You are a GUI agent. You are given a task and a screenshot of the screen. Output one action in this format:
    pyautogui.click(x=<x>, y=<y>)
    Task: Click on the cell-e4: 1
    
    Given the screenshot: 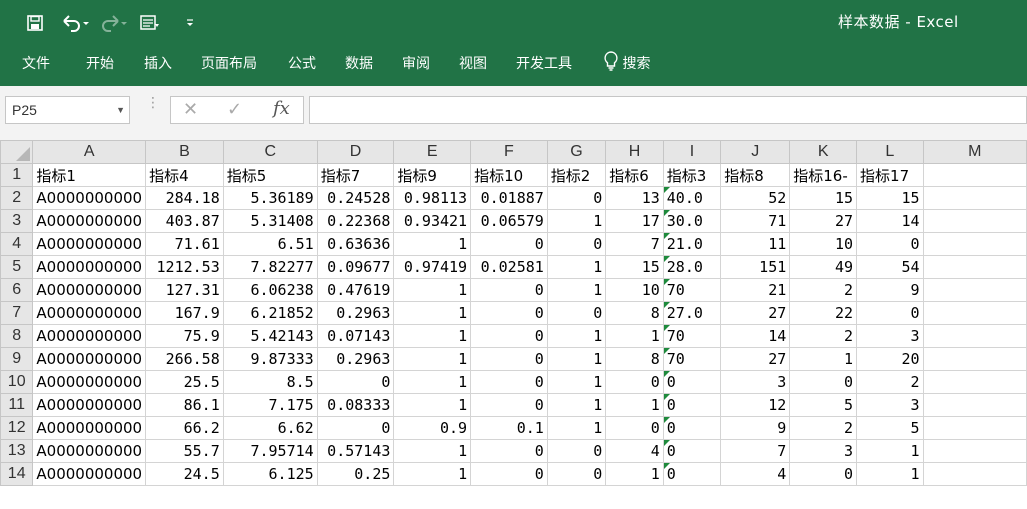 What is the action you would take?
    pyautogui.click(x=432, y=244)
    